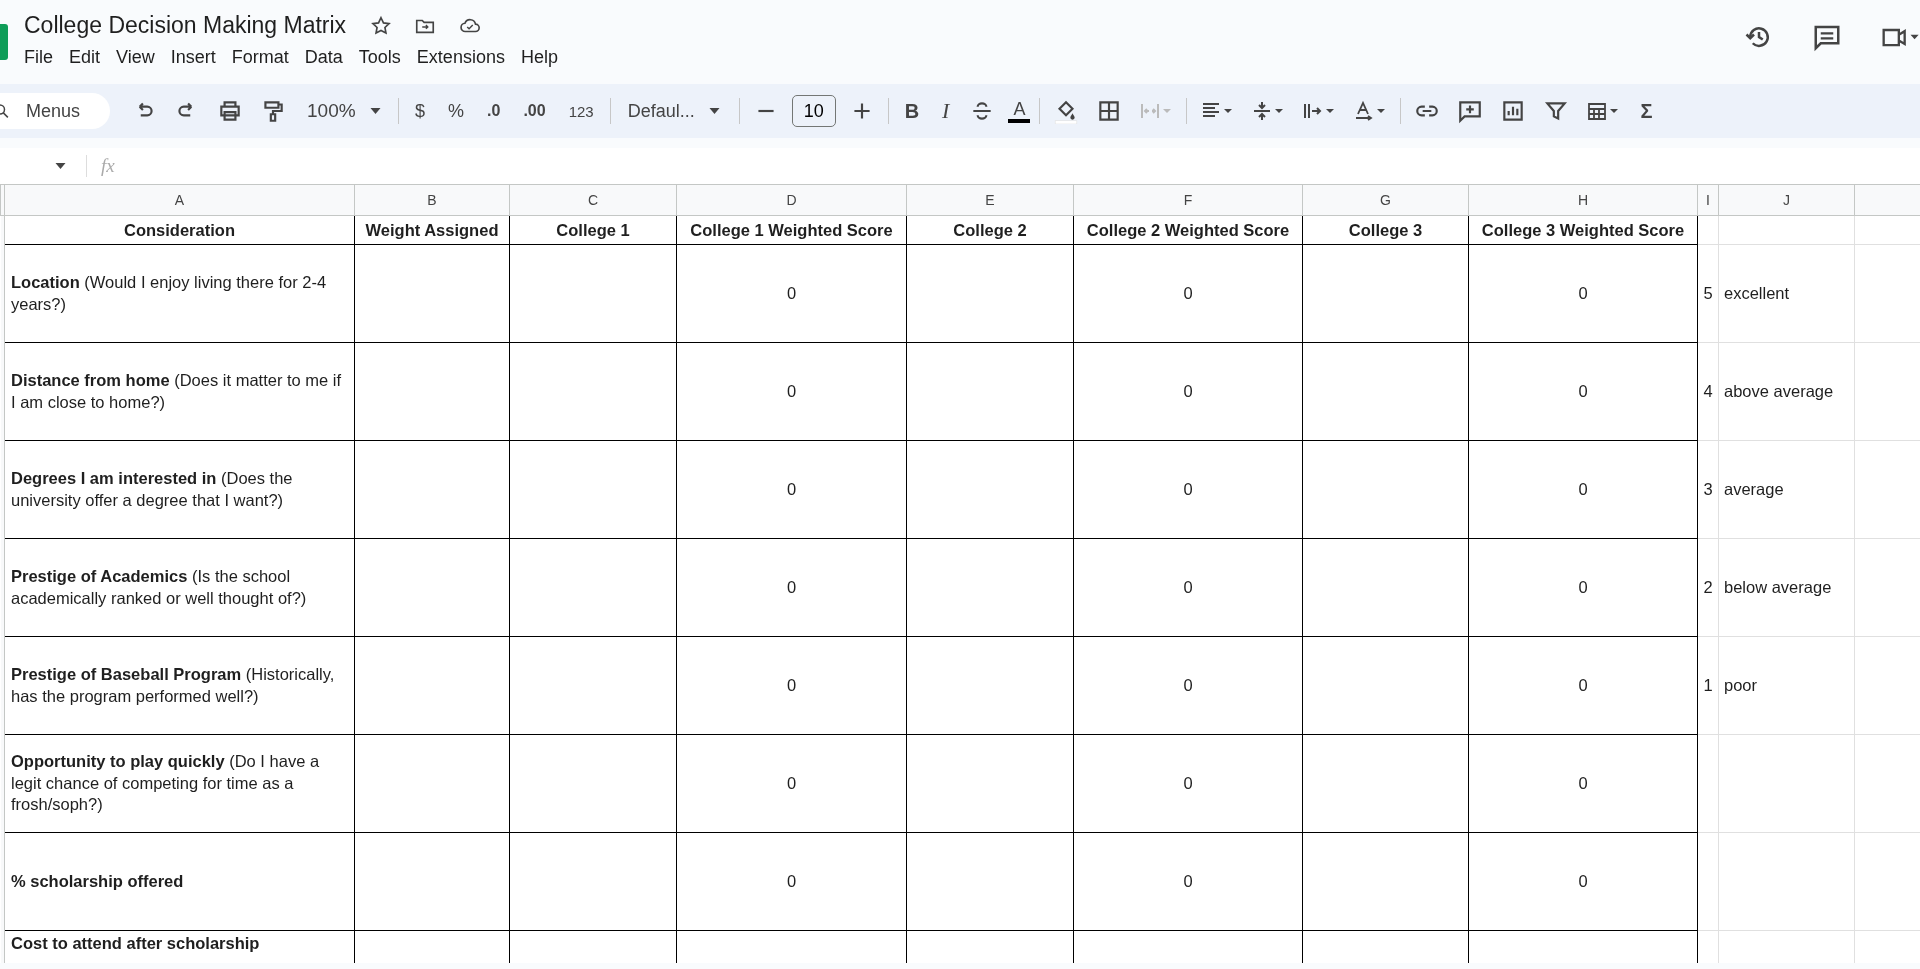  I want to click on number-format-button: 123, so click(581, 111).